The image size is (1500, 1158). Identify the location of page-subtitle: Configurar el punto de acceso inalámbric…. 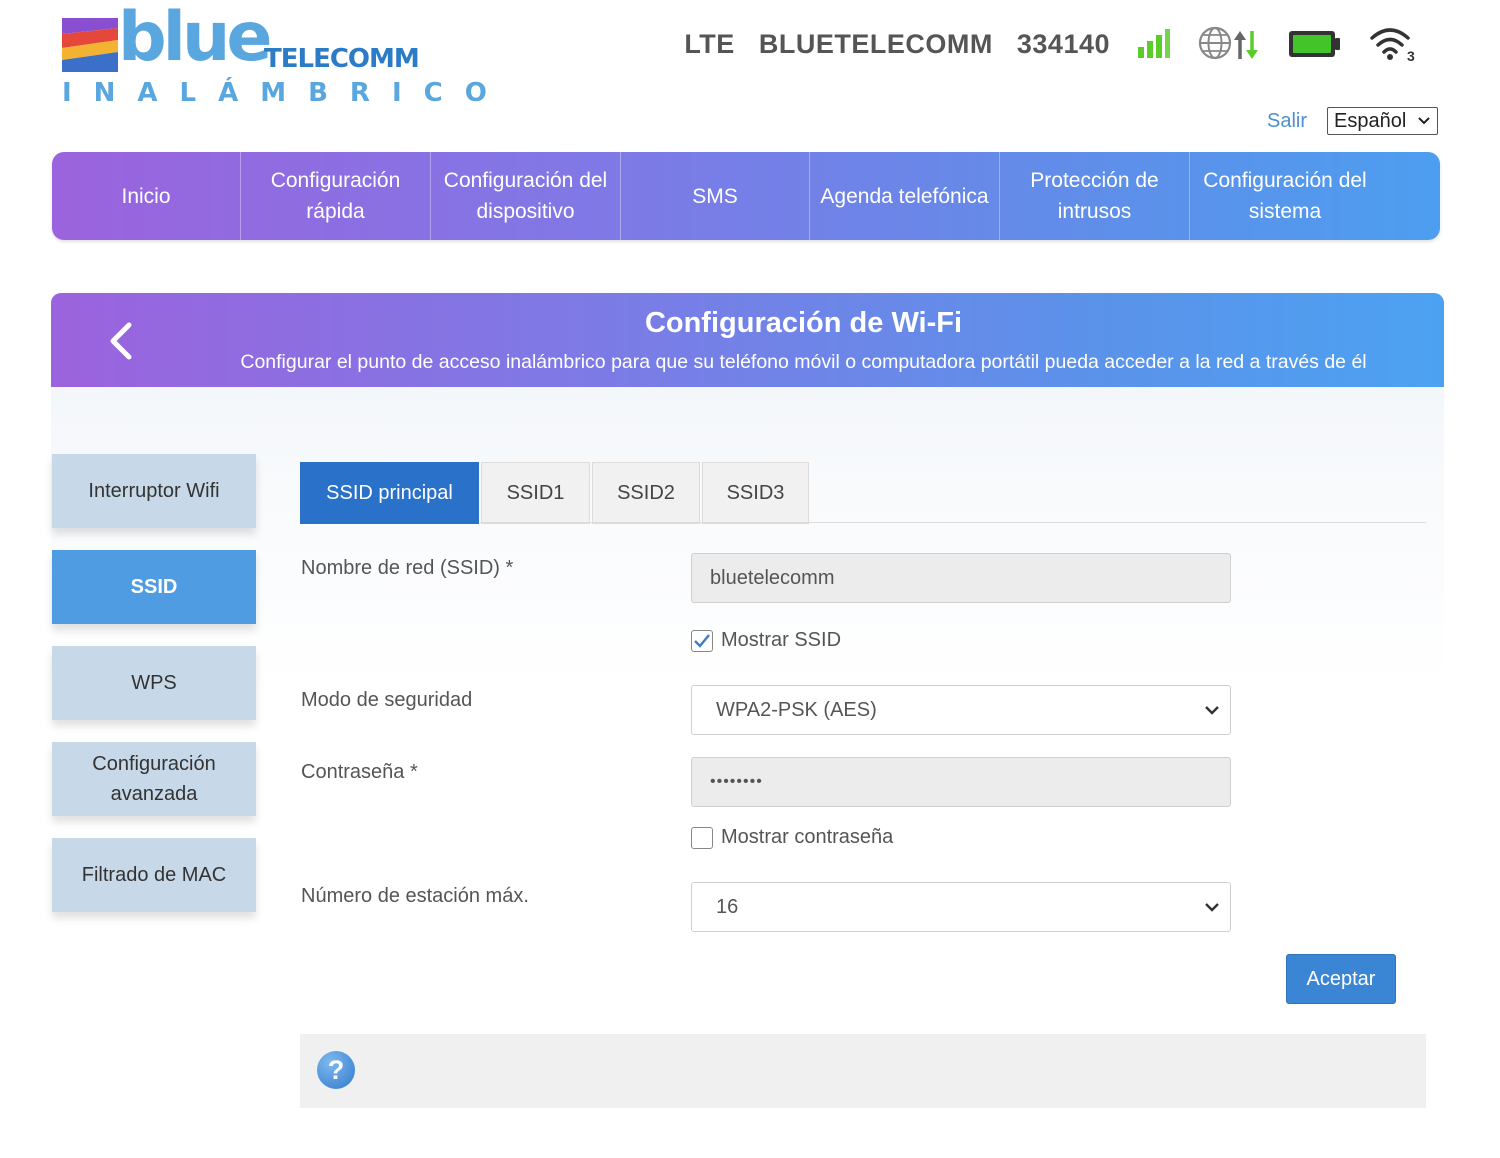
(803, 362).